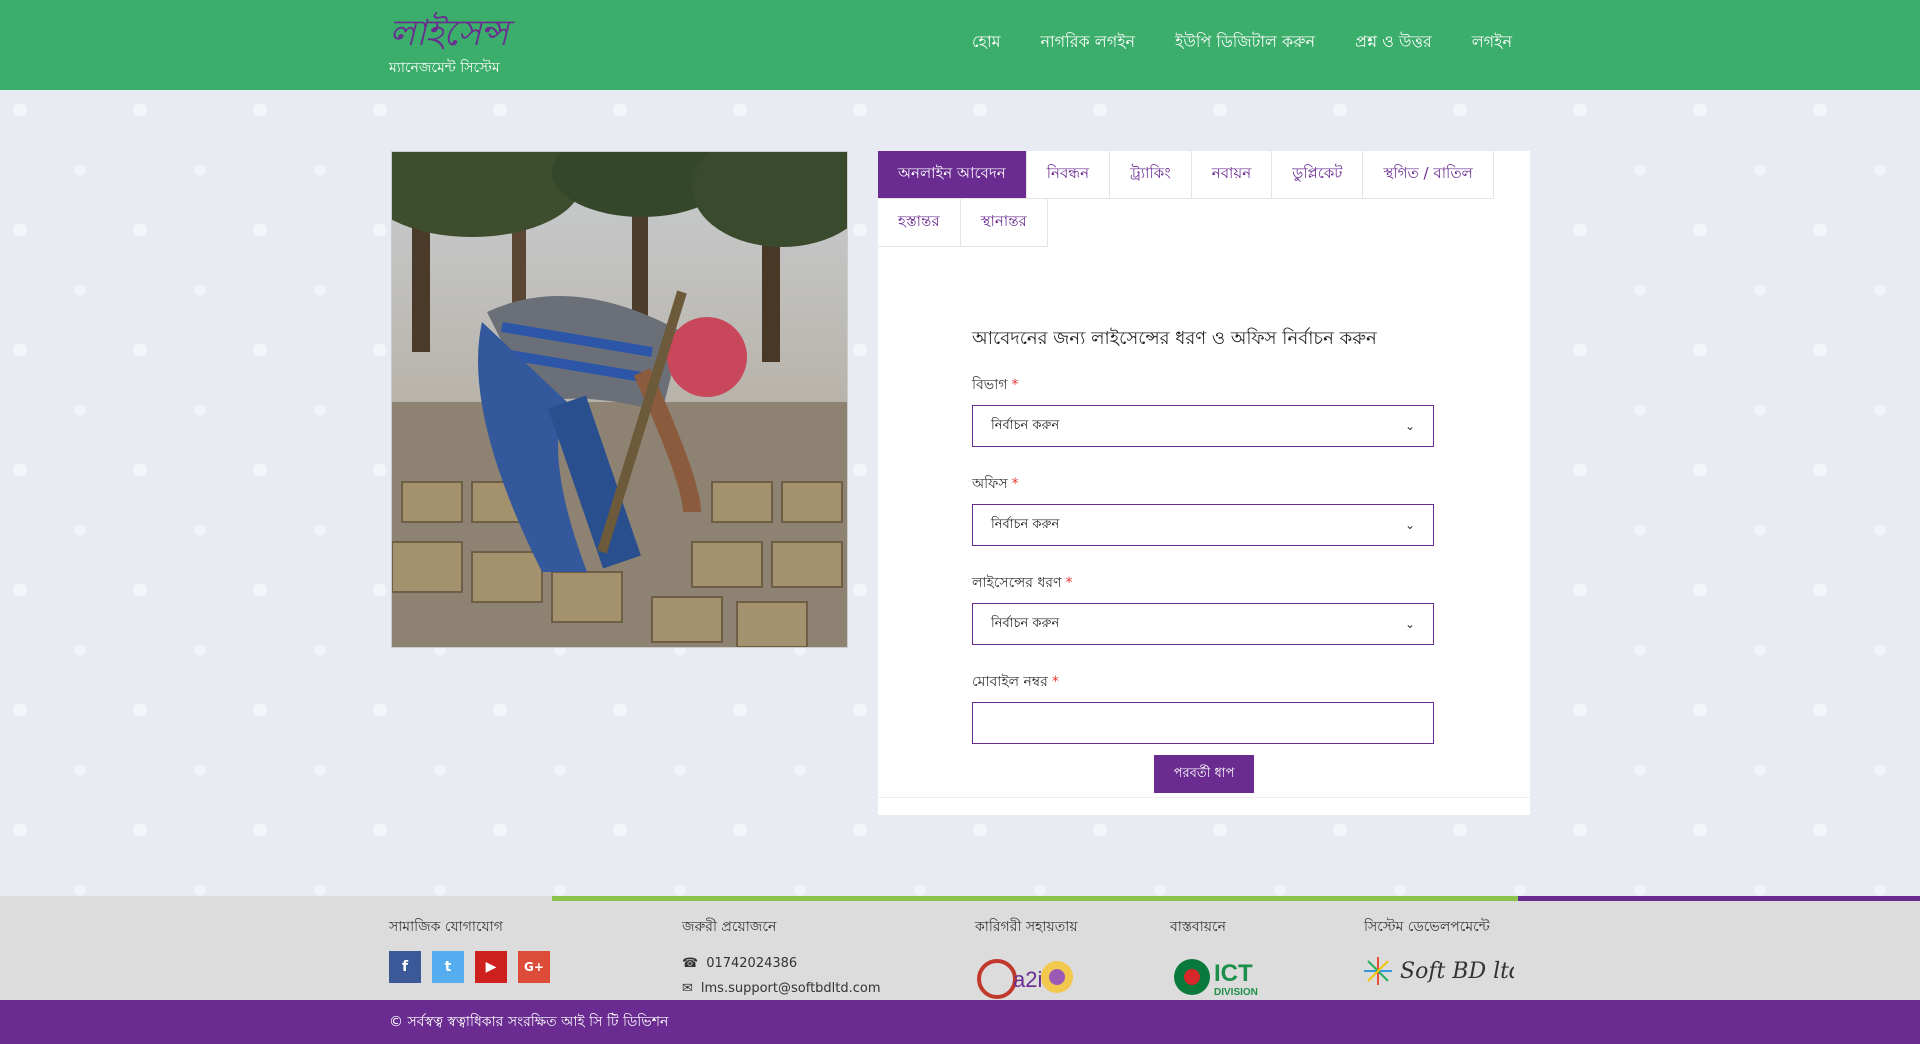 Image resolution: width=1920 pixels, height=1044 pixels. What do you see at coordinates (1204, 774) in the screenshot?
I see `next-step-button: পরবর্তী ধাপ` at bounding box center [1204, 774].